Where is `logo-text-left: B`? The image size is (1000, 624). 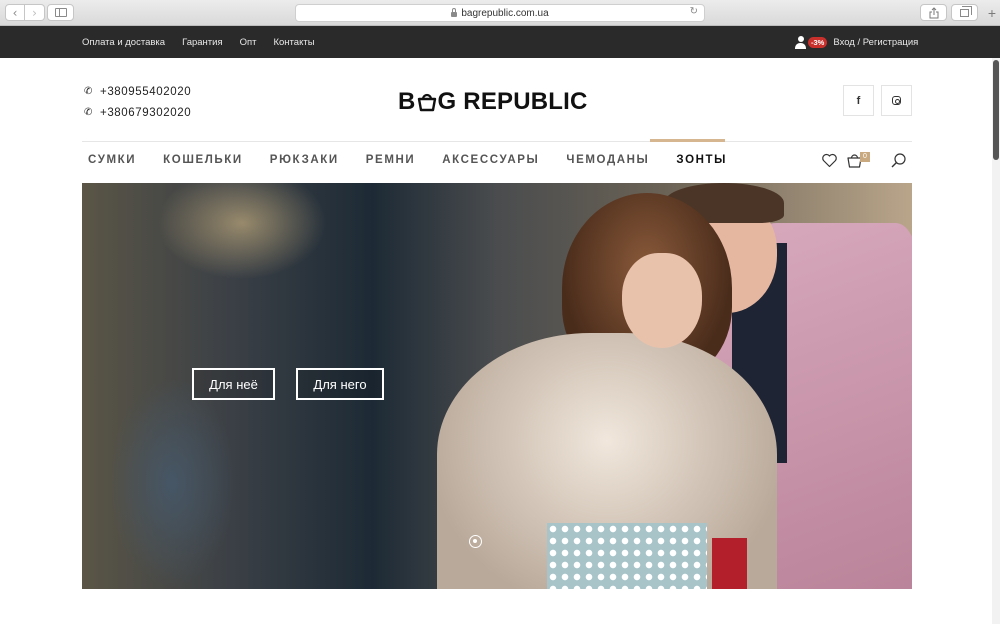
logo-text-left: B is located at coordinates (407, 101).